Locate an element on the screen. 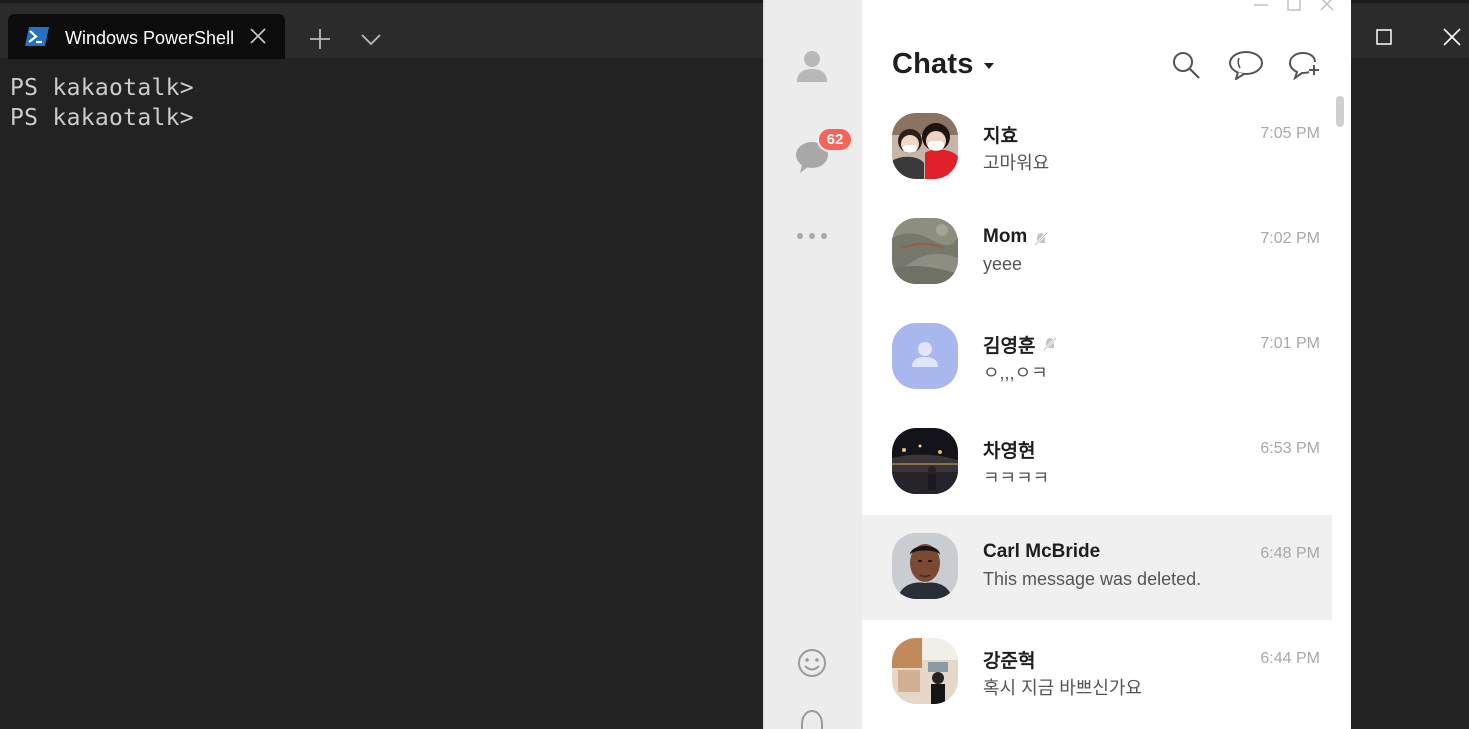 This screenshot has height=729, width=1469. person-icon is located at coordinates (812, 66).